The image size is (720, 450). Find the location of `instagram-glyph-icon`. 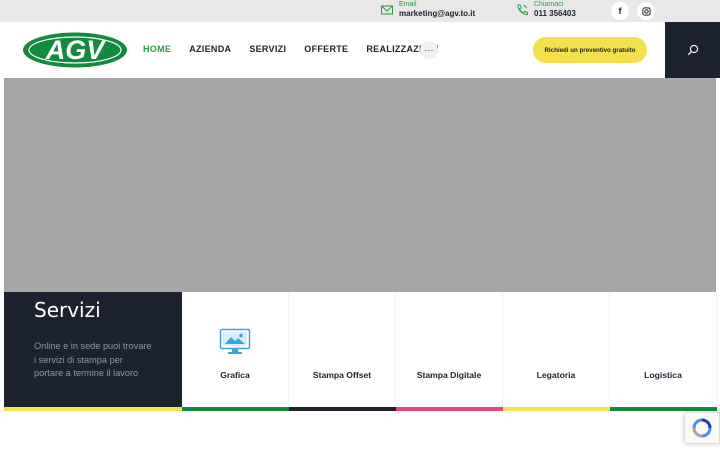

instagram-glyph-icon is located at coordinates (646, 11).